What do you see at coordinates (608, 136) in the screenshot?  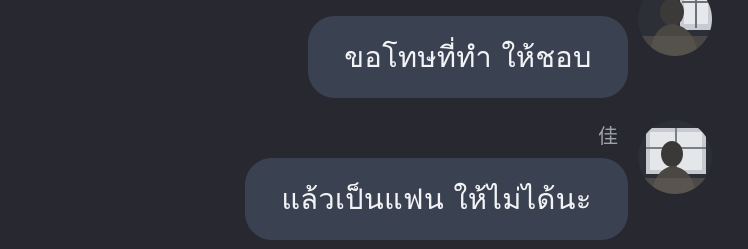 I see `sender-name: 佳` at bounding box center [608, 136].